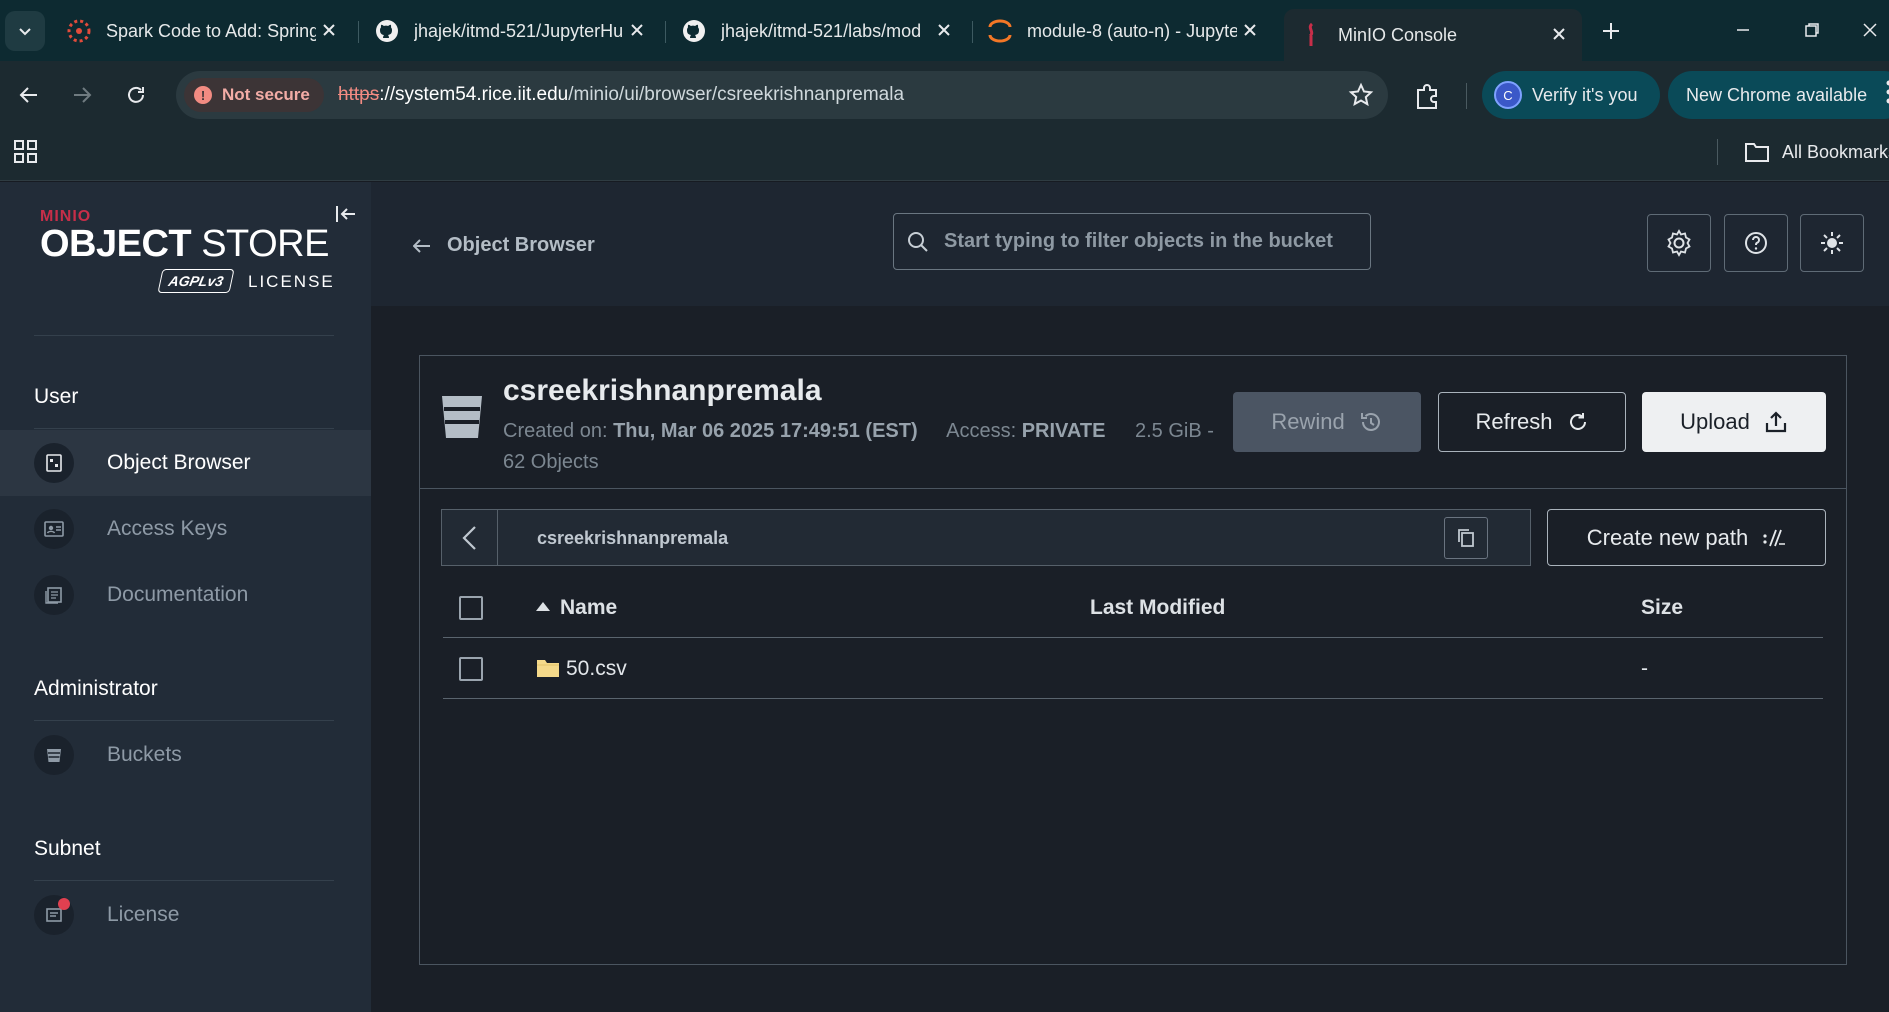 The height and width of the screenshot is (1012, 1889). I want to click on tab-title: MinIO Console, so click(1398, 34).